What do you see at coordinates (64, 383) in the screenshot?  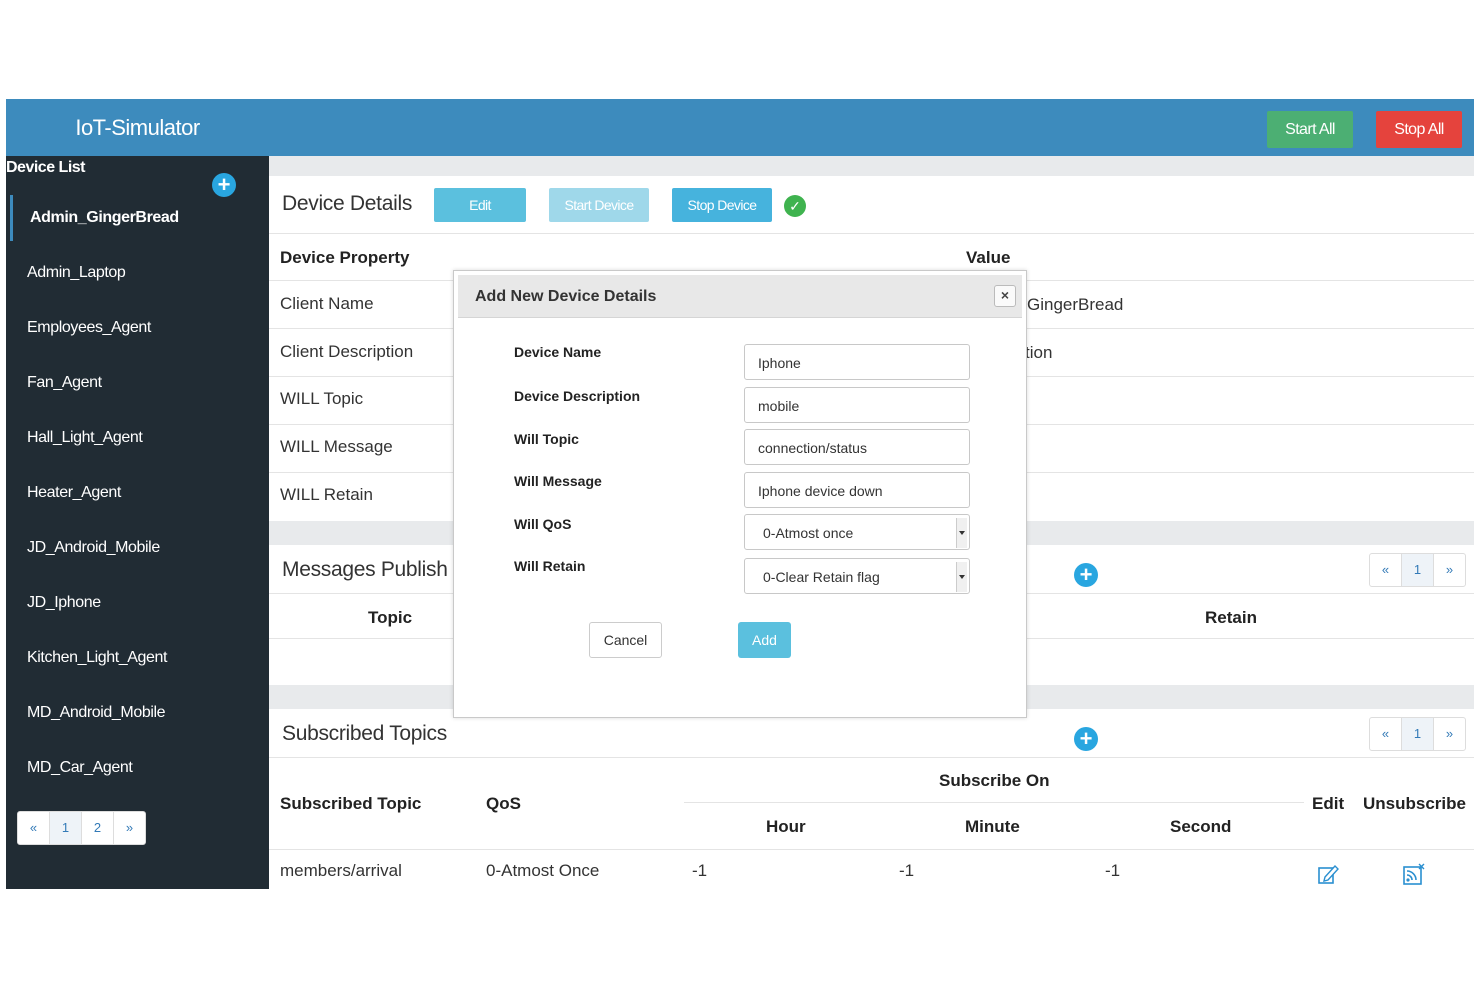 I see `sidebar-item-fan-agent: Fan_Agent` at bounding box center [64, 383].